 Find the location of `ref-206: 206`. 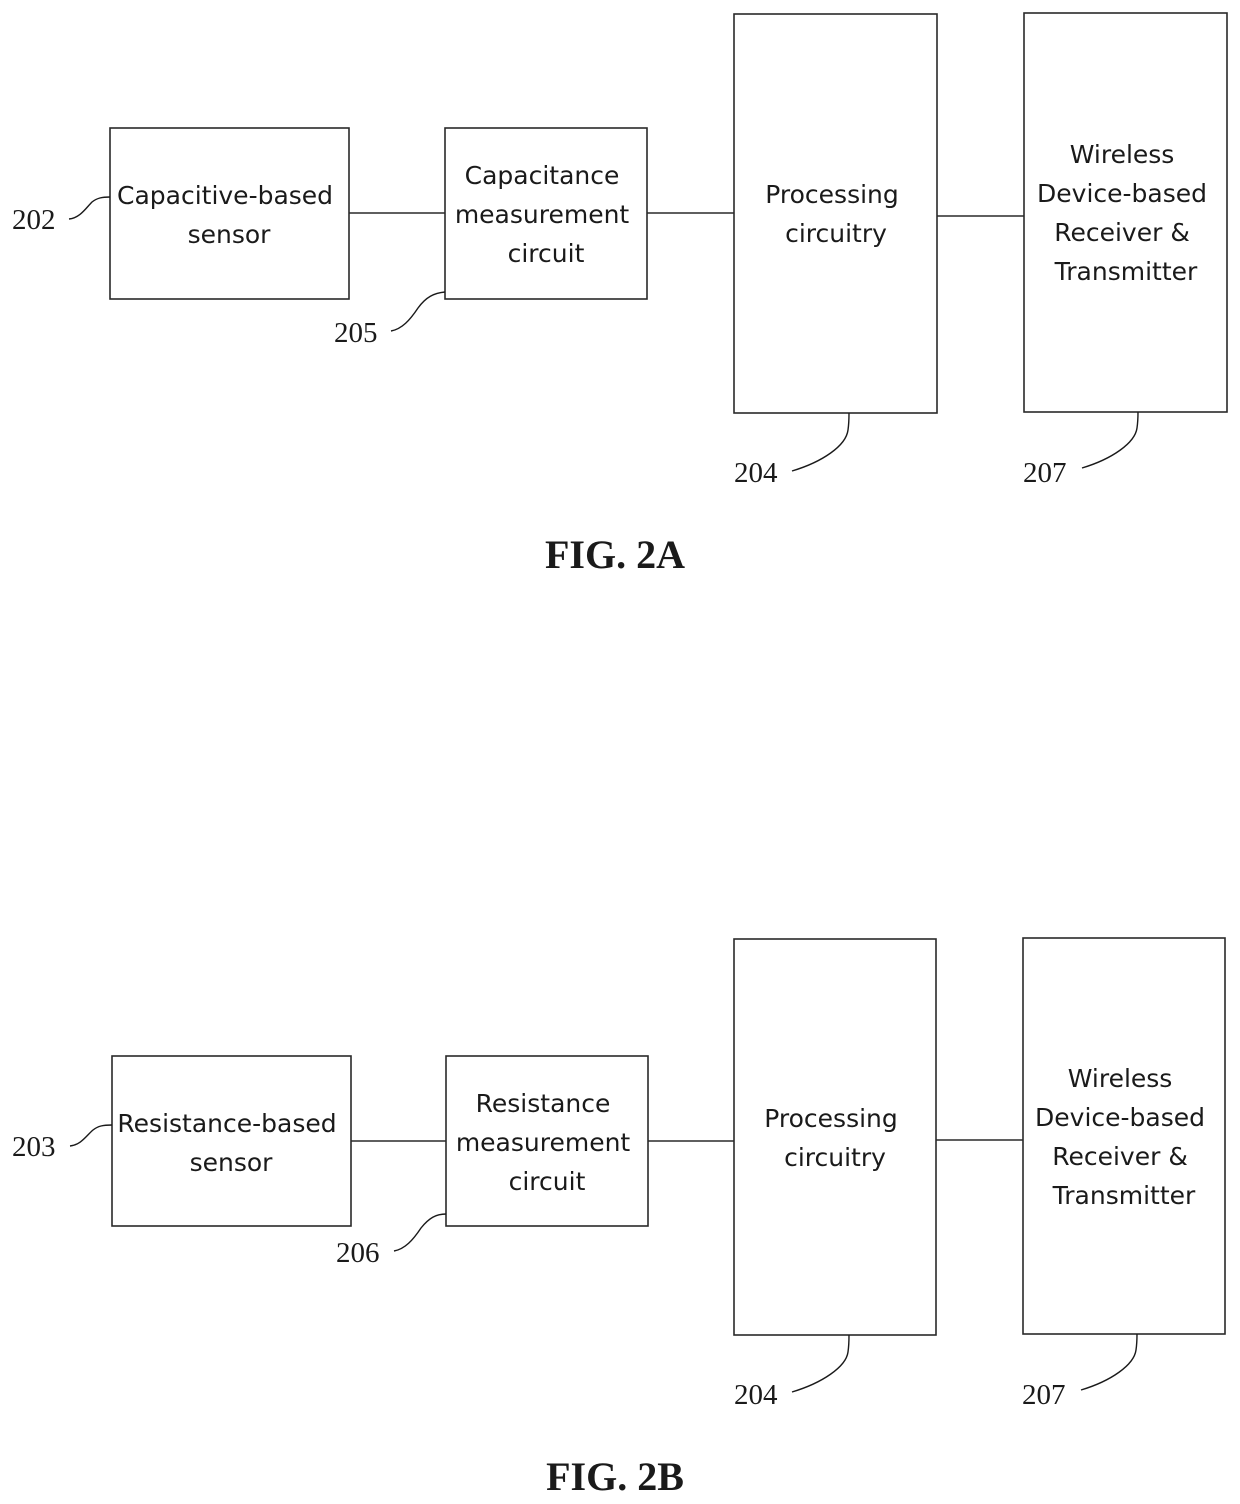

ref-206: 206 is located at coordinates (391, 1241).